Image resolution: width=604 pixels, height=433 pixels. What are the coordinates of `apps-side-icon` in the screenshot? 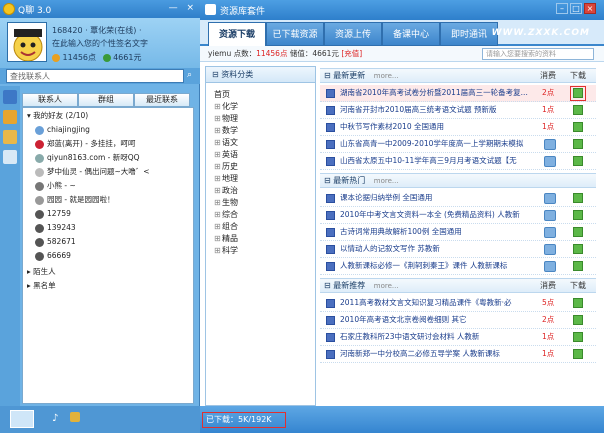 It's located at (10, 117).